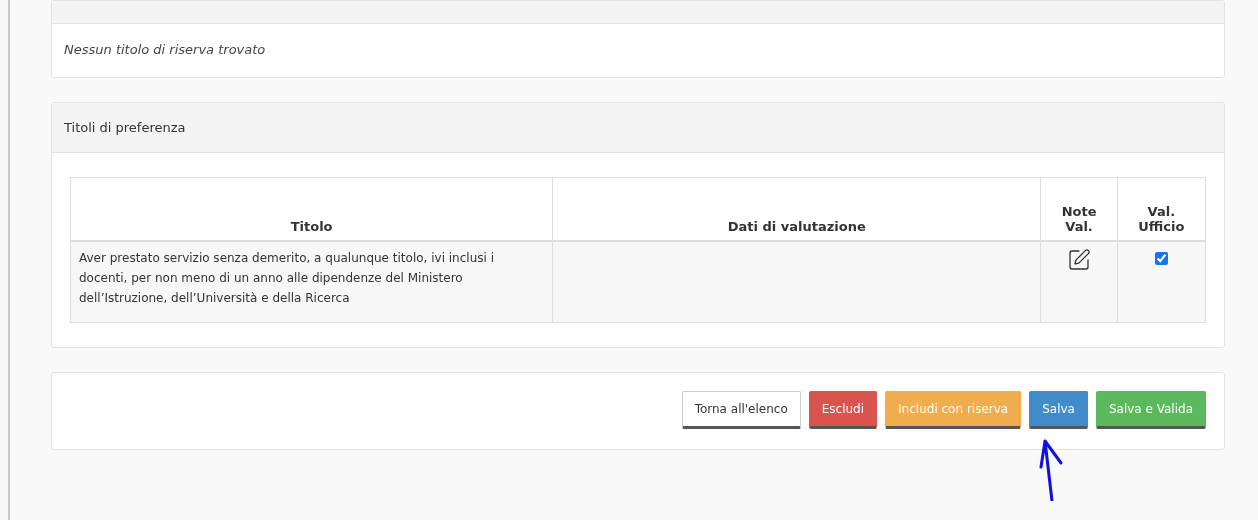  I want to click on action-button: Torna all'elenco, so click(741, 410).